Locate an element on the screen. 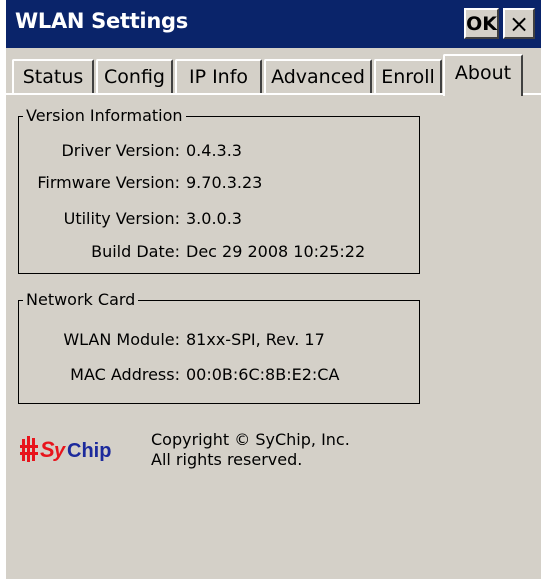 This screenshot has width=545, height=579. utility-version-label: Utility Version: is located at coordinates (121, 218).